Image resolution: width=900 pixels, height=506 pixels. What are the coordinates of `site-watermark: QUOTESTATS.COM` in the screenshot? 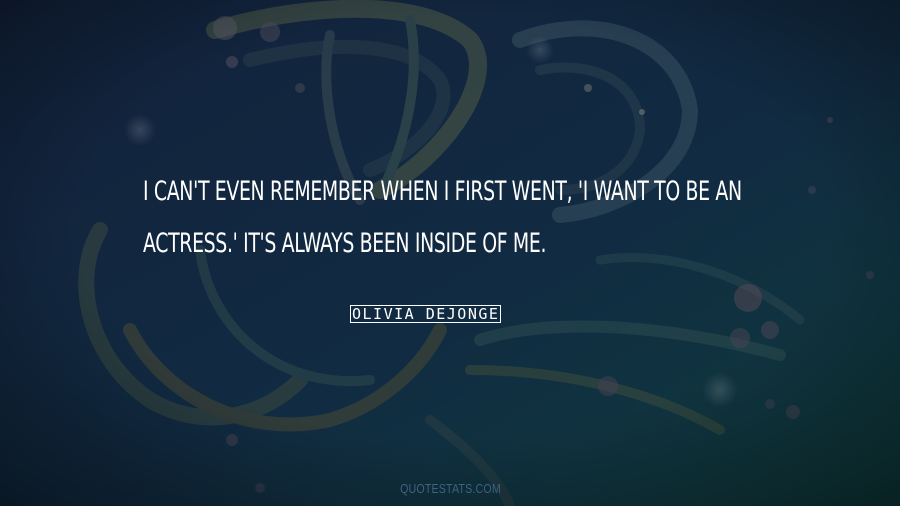 It's located at (450, 488).